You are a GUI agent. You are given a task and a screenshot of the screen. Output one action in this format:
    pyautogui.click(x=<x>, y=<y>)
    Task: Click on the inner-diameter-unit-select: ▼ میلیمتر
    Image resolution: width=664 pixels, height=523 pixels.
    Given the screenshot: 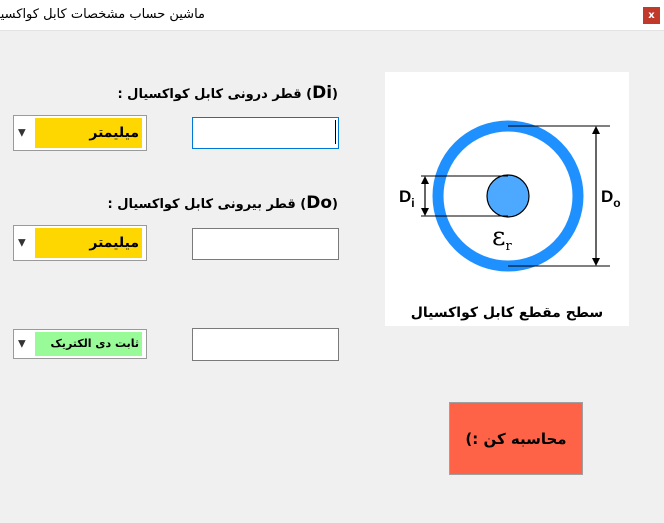 What is the action you would take?
    pyautogui.click(x=80, y=133)
    